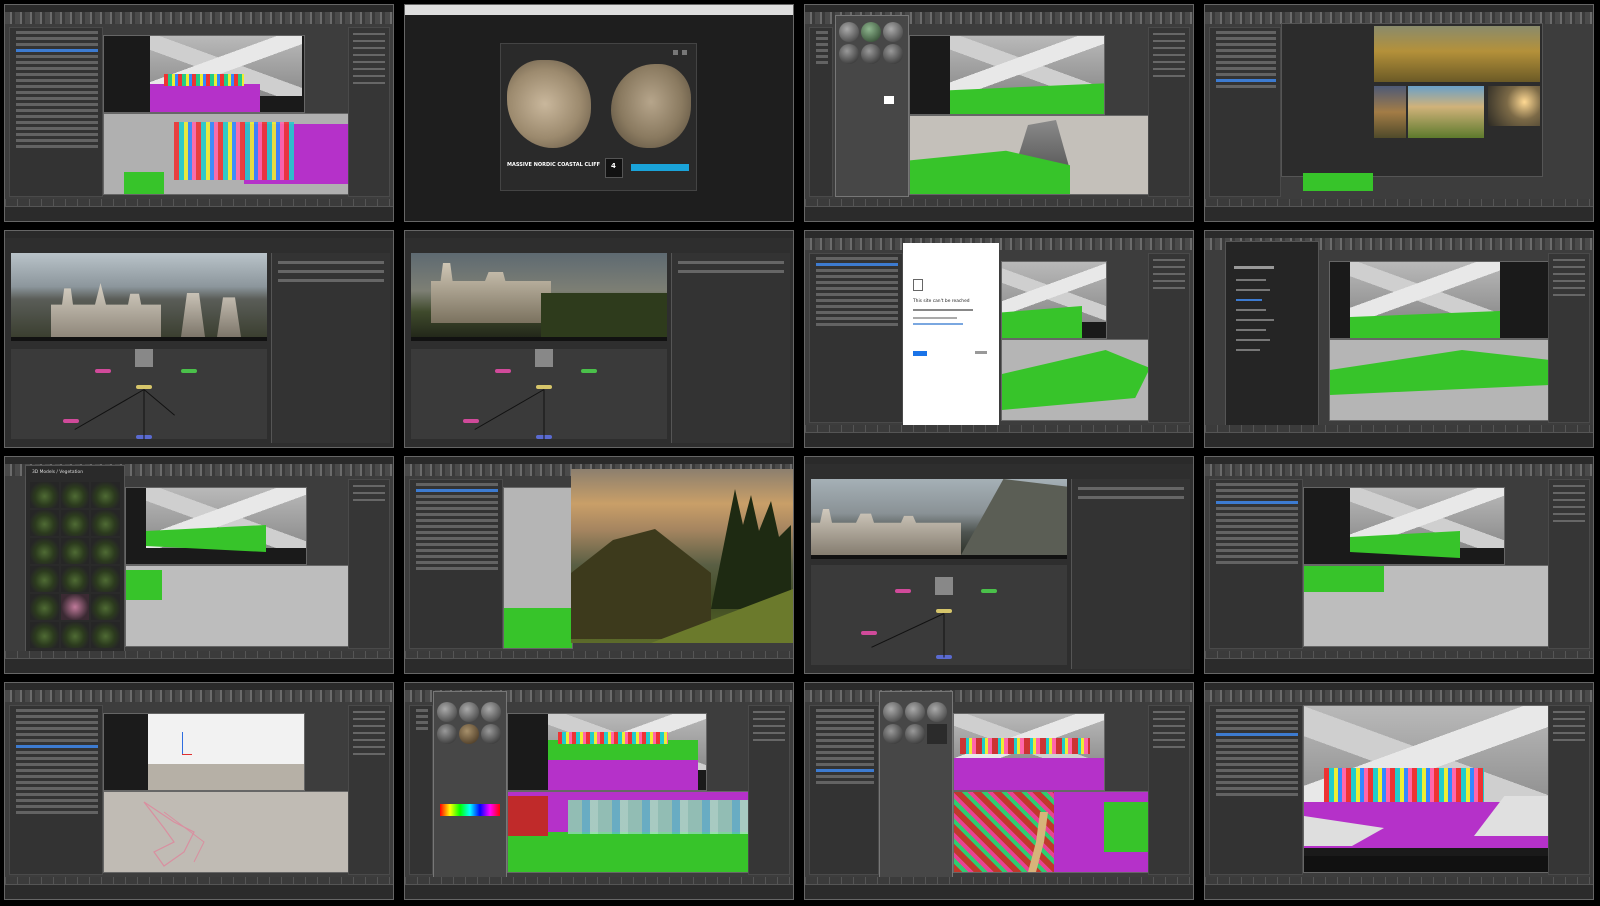 This screenshot has height=906, width=1600. I want to click on forest-hill-photo, so click(682, 556).